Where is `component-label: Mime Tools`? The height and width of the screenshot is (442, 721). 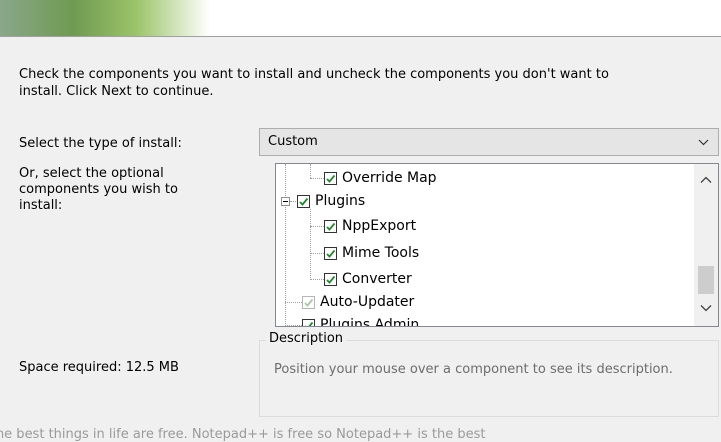
component-label: Mime Tools is located at coordinates (381, 253).